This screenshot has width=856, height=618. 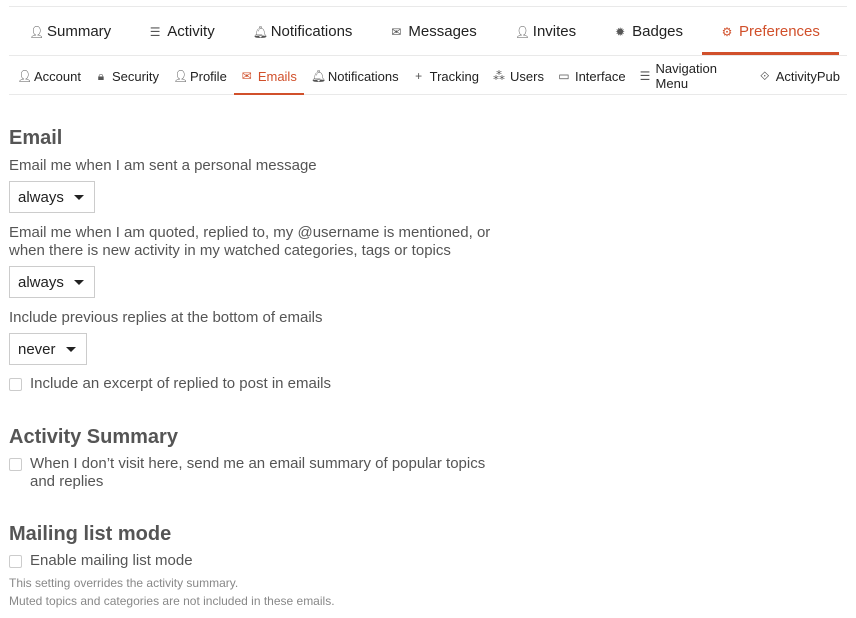 I want to click on tab-label: Activity, so click(x=191, y=31).